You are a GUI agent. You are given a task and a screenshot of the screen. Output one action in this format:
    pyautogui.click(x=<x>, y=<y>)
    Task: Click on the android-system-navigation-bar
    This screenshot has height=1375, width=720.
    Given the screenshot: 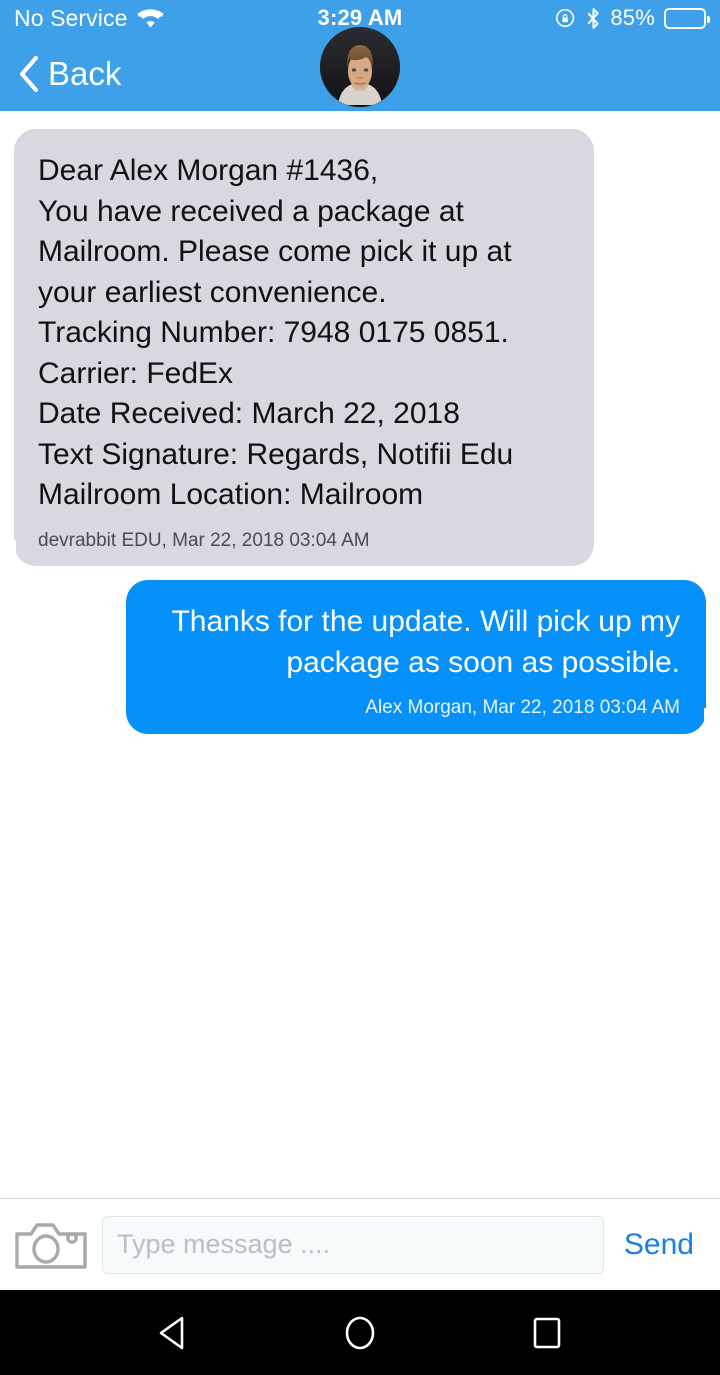 What is the action you would take?
    pyautogui.click(x=360, y=1332)
    